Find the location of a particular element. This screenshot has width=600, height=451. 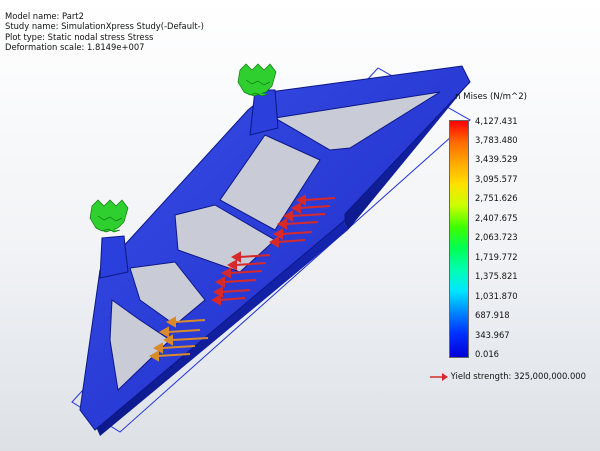

legend-tick: 687.918 is located at coordinates (492, 315).